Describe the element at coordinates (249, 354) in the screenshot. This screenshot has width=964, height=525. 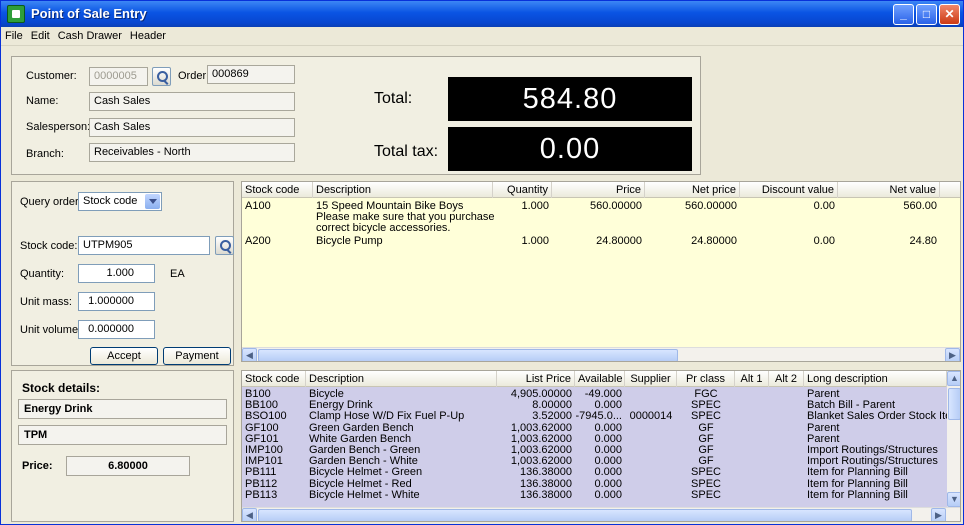
I see `scroll-left-icon: ◀` at that location.